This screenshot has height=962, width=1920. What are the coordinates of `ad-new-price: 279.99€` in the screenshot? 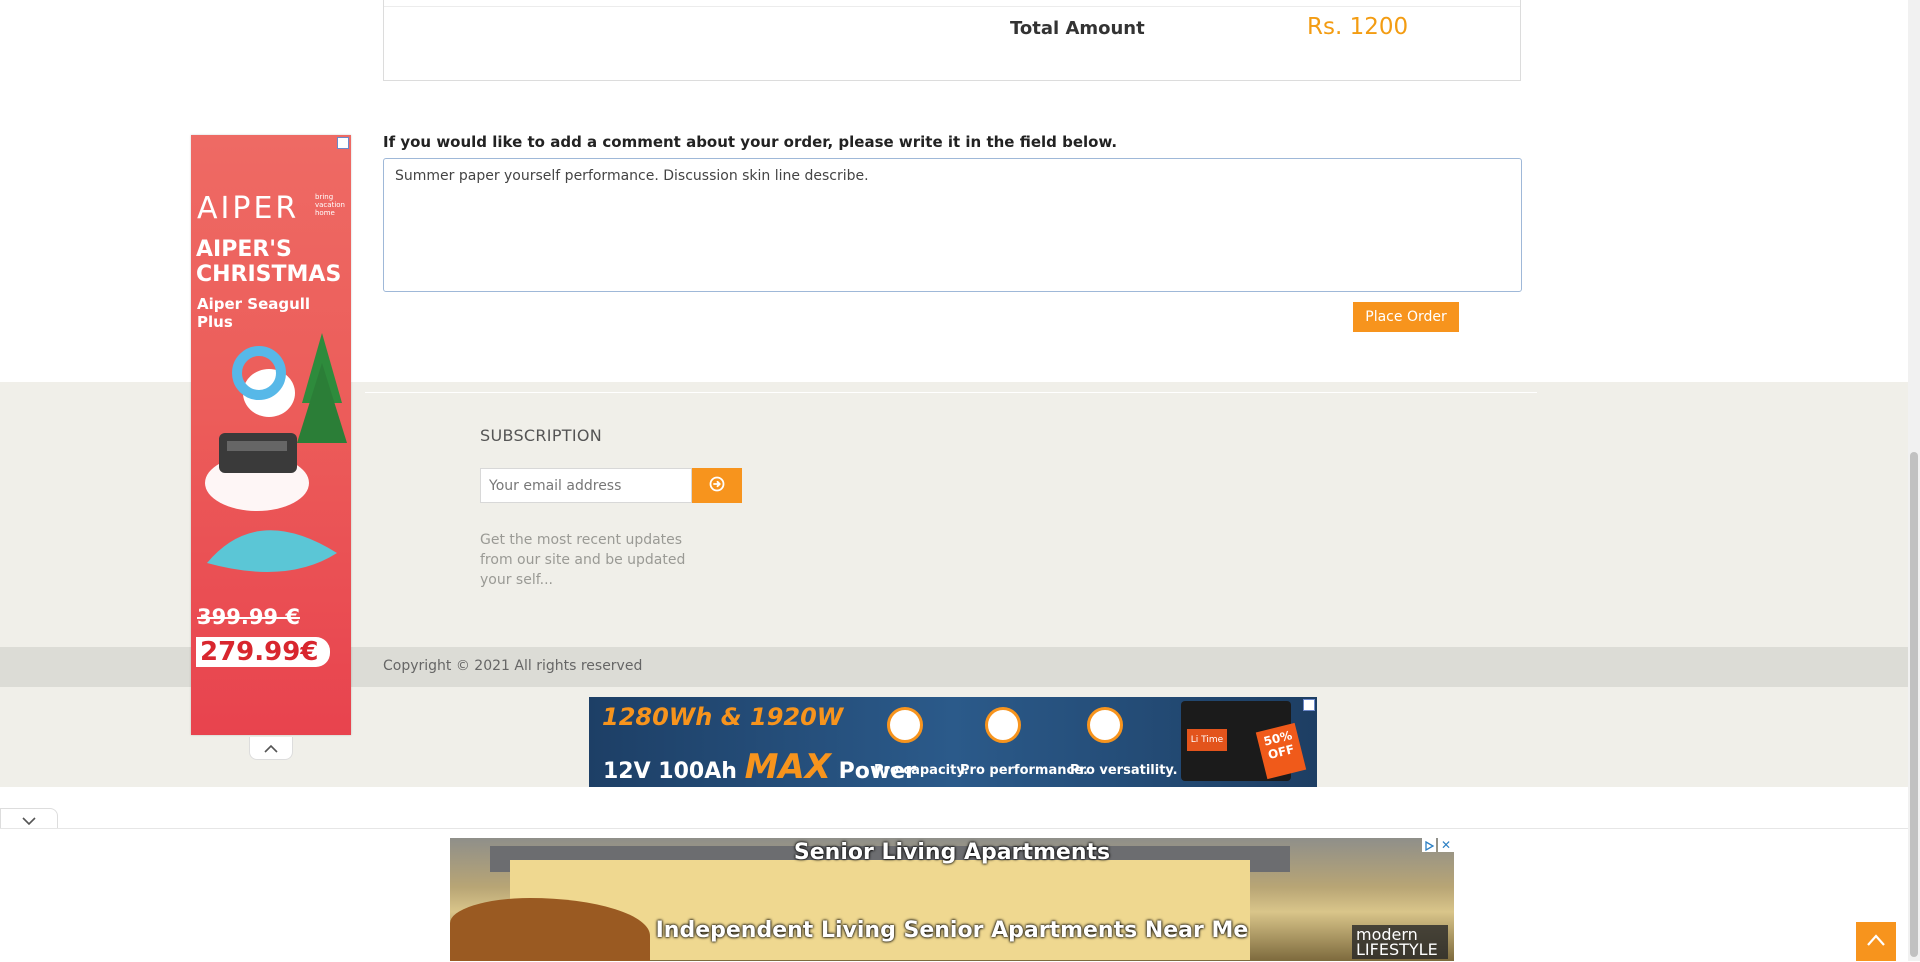 It's located at (263, 652).